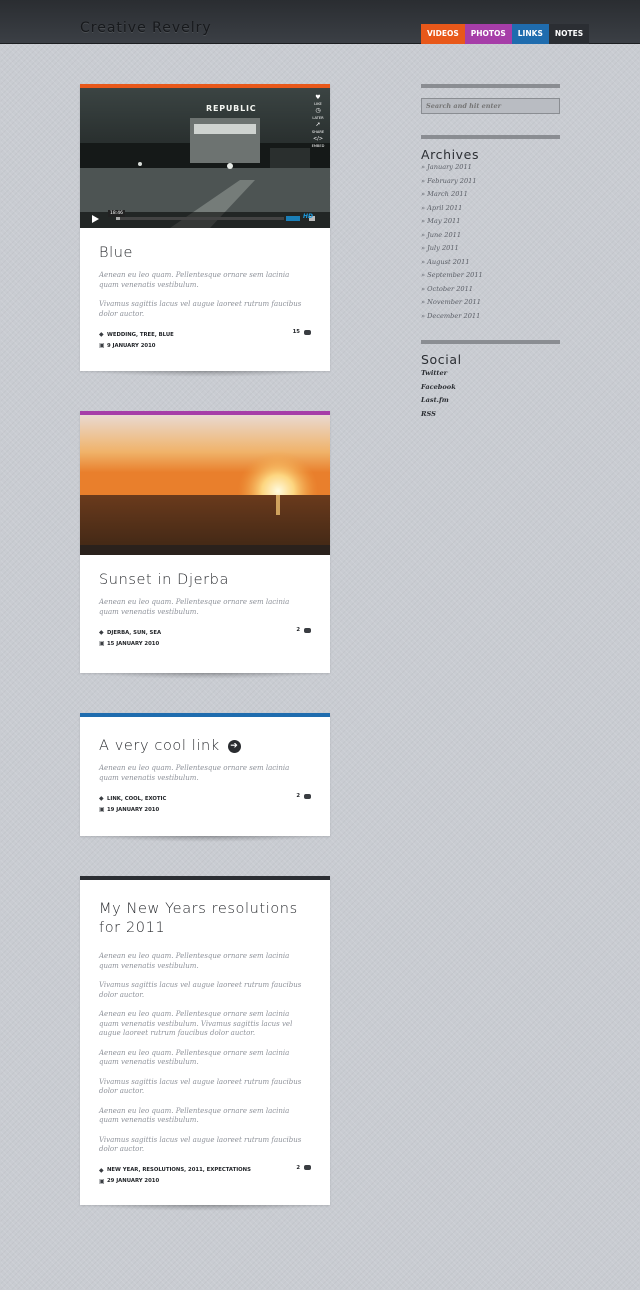 This screenshot has width=640, height=1290. Describe the element at coordinates (133, 1181) in the screenshot. I see `post-date: 29 JANUARY 2010` at that location.